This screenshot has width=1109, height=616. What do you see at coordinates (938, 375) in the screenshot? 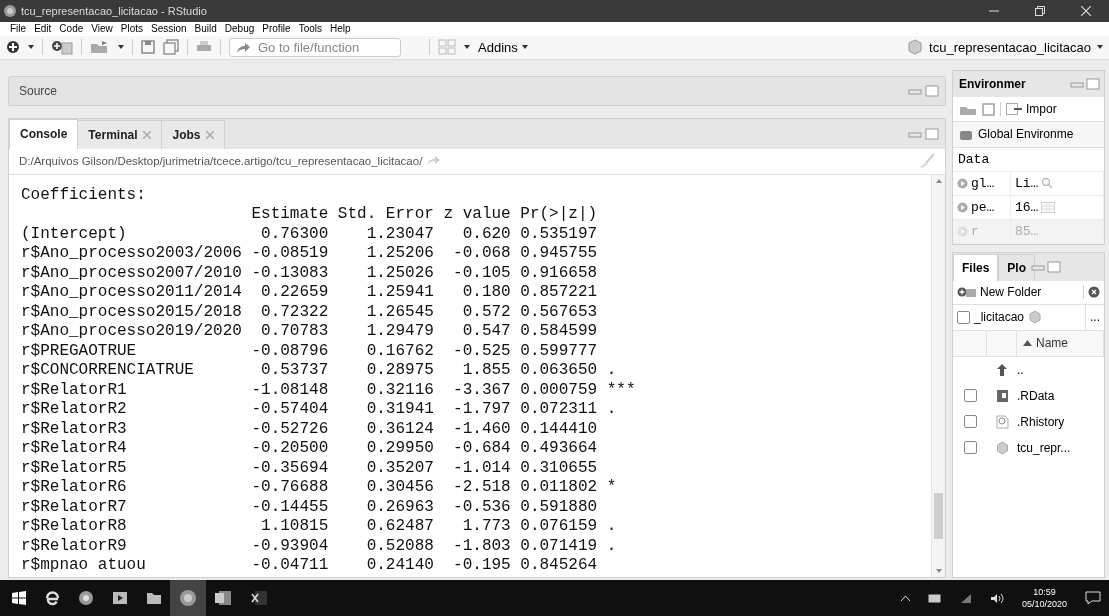
I see `vertical-scrollbar` at bounding box center [938, 375].